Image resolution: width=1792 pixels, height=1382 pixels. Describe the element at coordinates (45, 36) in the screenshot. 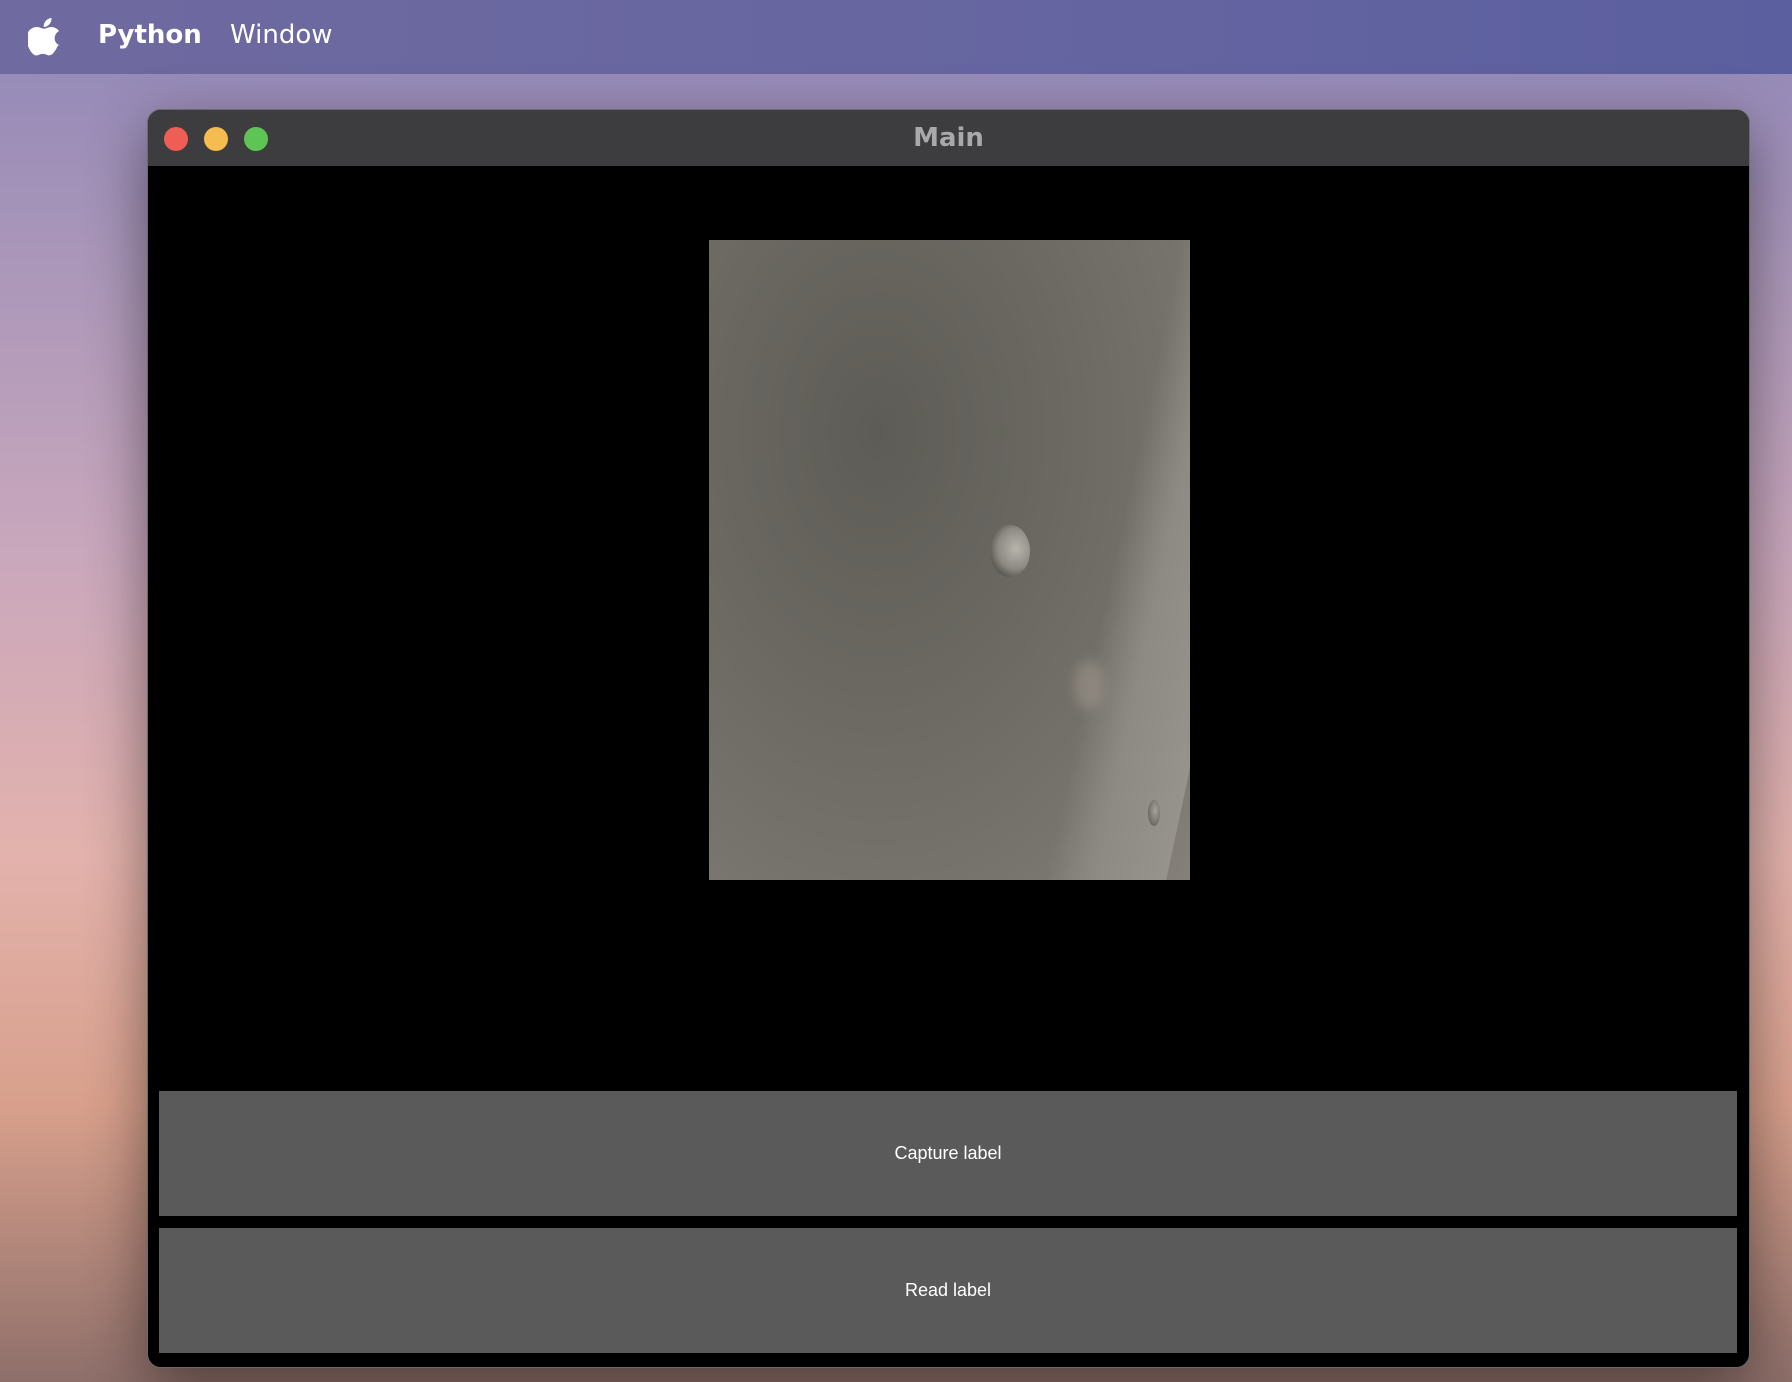

I see `apple-logo-icon` at that location.